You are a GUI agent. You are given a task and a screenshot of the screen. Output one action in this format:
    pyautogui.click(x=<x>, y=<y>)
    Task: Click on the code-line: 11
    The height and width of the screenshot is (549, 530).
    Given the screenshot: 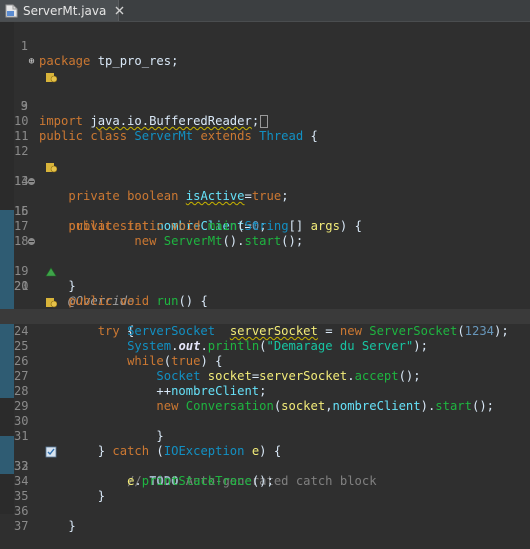 What is the action you would take?
    pyautogui.click(x=265, y=128)
    